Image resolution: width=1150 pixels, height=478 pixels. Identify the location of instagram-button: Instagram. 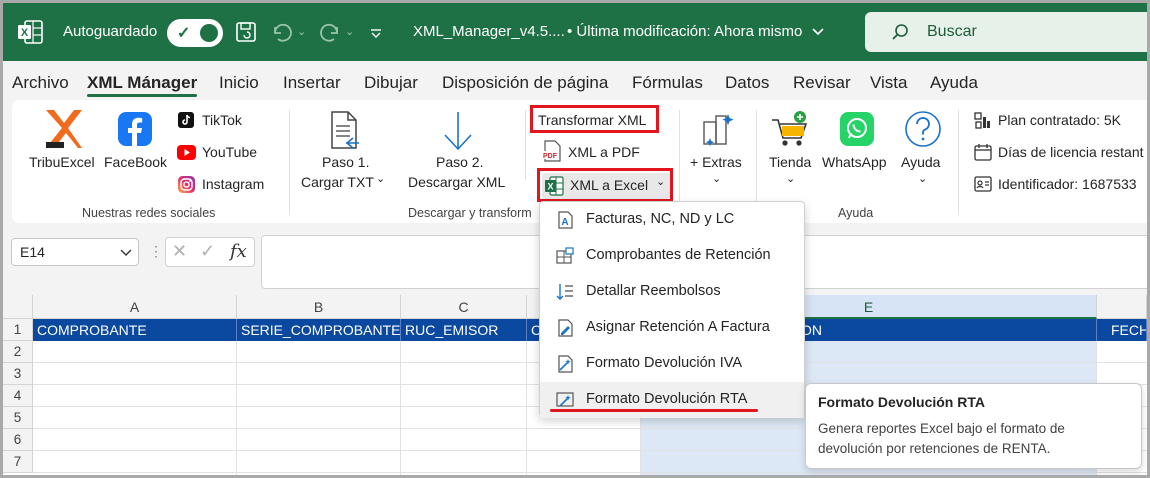
(226, 185).